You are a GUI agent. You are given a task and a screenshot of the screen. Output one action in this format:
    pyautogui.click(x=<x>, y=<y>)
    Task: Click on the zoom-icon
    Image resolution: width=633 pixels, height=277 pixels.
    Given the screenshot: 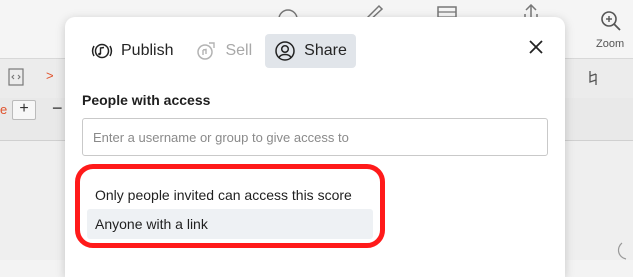 What is the action you would take?
    pyautogui.click(x=611, y=21)
    